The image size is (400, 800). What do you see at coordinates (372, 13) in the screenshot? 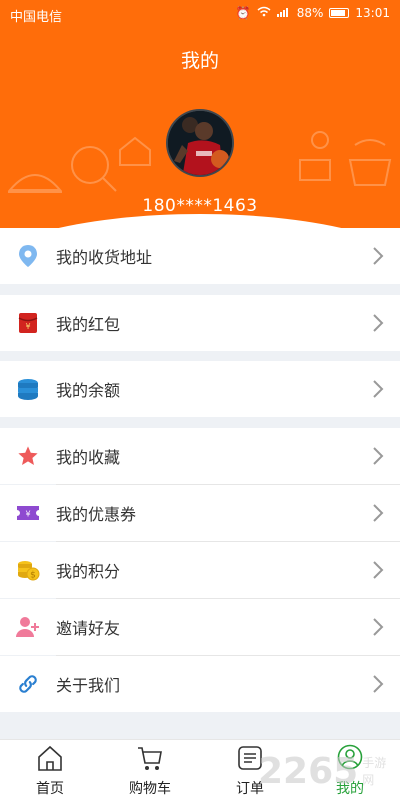
I see `clock-time: 13:01` at bounding box center [372, 13].